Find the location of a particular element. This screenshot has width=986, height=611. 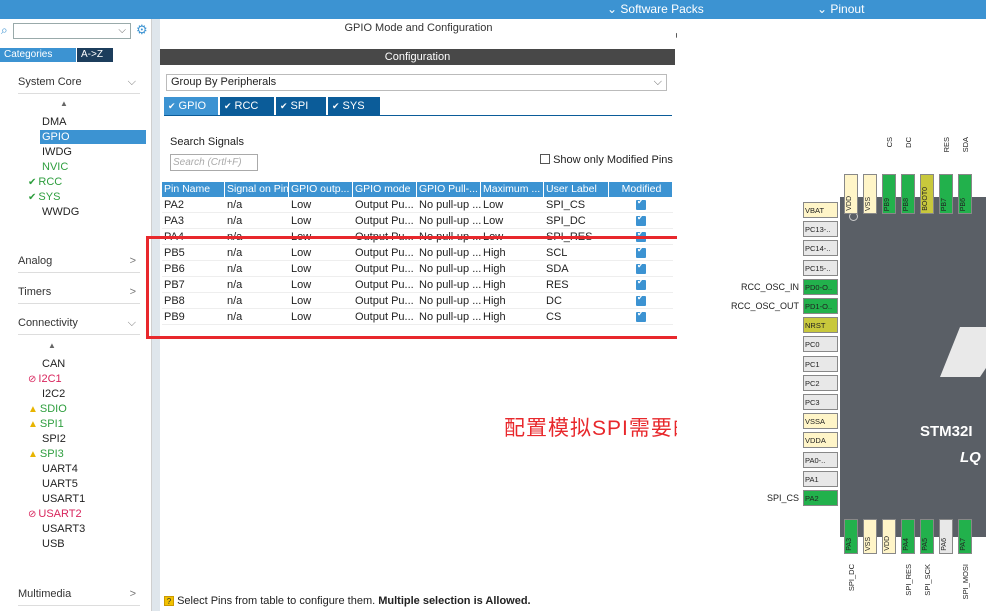

pin-pc1: PC1 is located at coordinates (820, 363).